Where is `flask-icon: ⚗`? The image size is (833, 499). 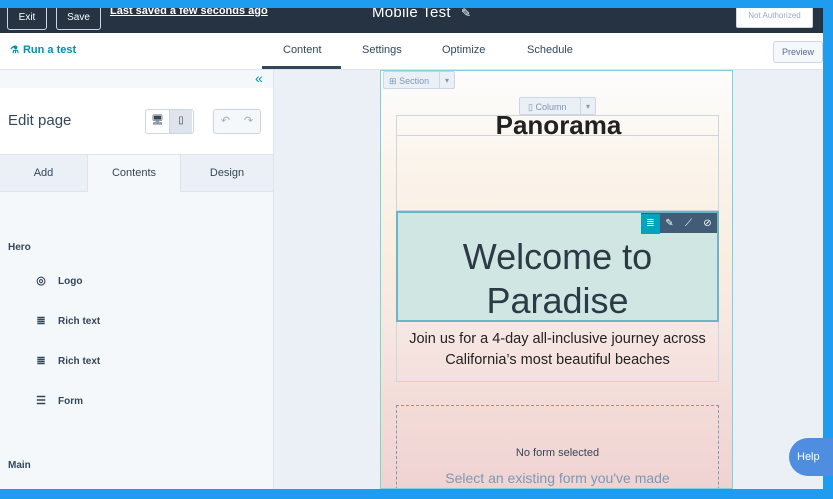 flask-icon: ⚗ is located at coordinates (14, 50).